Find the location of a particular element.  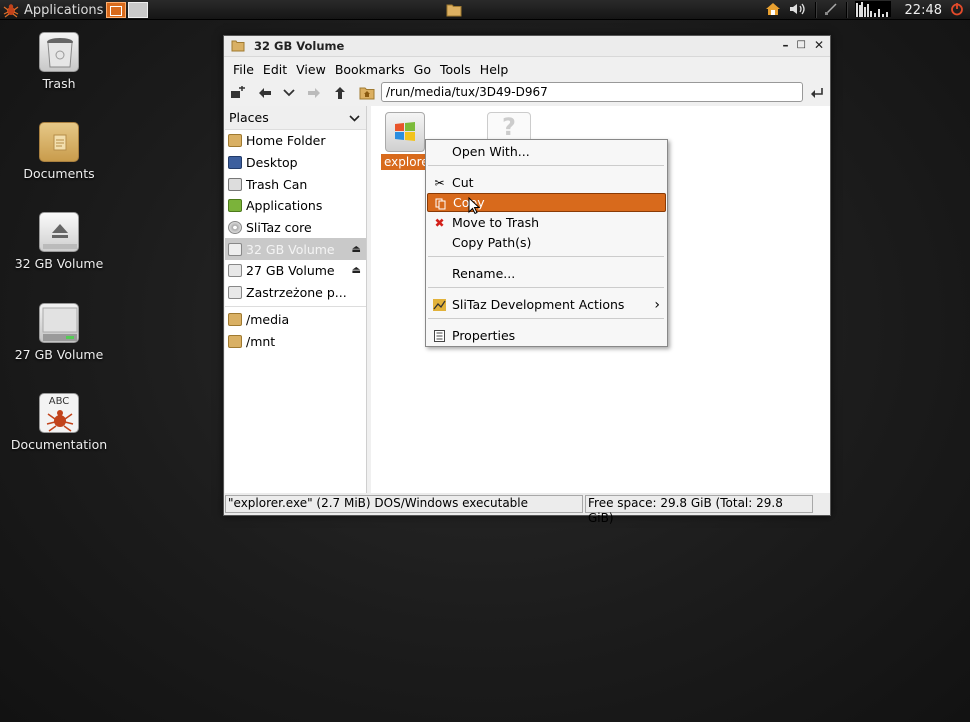

sidebar-item-trash-can: Trash Can is located at coordinates (295, 184).